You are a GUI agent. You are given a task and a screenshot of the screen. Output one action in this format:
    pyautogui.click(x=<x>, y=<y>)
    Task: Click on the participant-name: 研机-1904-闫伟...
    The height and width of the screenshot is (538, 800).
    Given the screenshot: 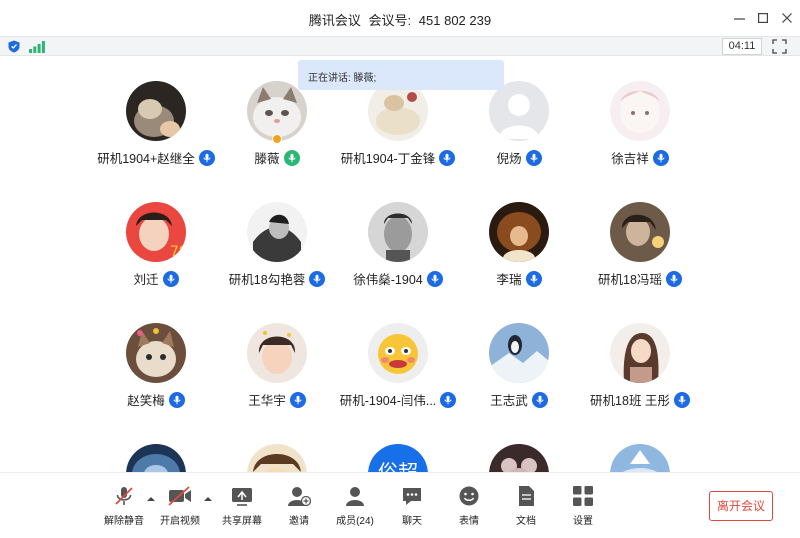 What is the action you would take?
    pyautogui.click(x=388, y=401)
    